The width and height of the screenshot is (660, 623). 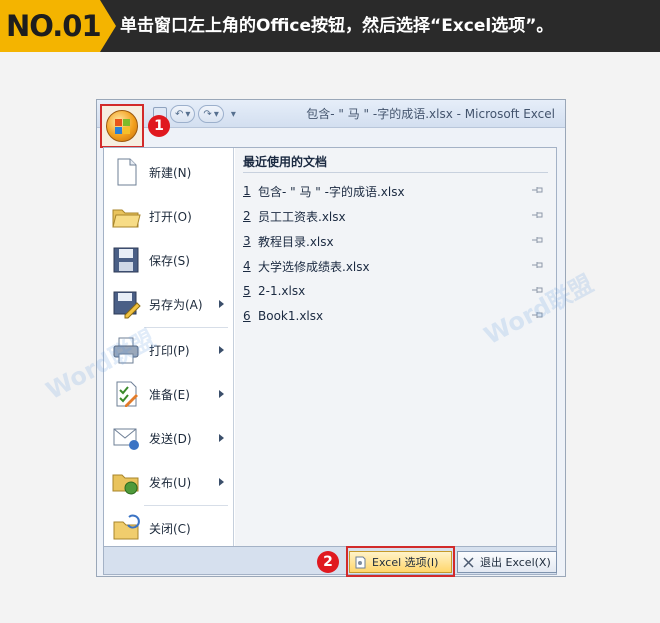 What do you see at coordinates (207, 114) in the screenshot?
I see `redo-icon: ↷` at bounding box center [207, 114].